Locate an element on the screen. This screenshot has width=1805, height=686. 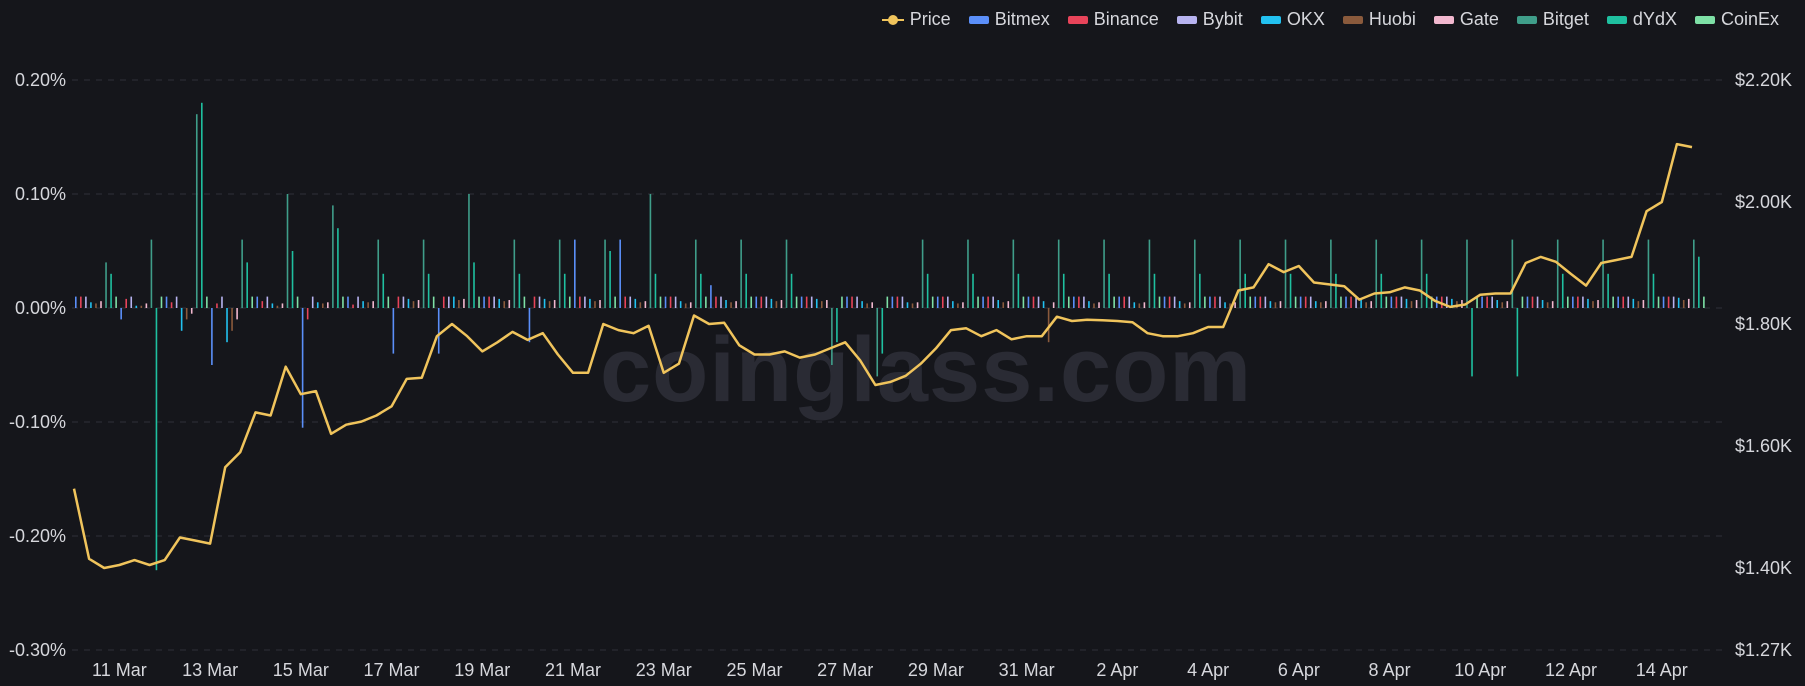
x-tick-label: 6 Apr is located at coordinates (1299, 670).